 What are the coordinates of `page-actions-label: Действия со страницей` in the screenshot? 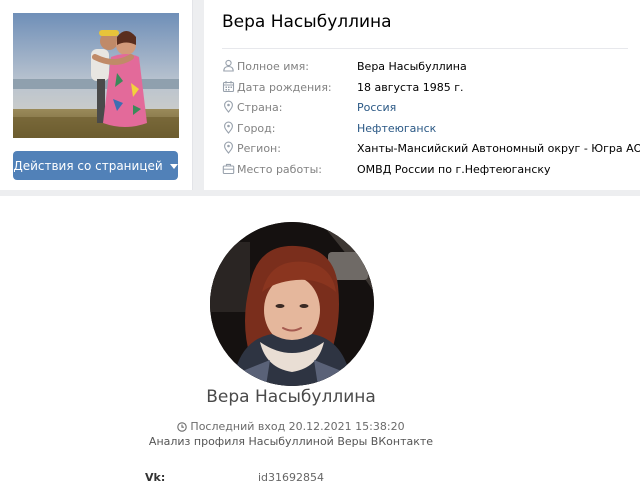 It's located at (88, 165).